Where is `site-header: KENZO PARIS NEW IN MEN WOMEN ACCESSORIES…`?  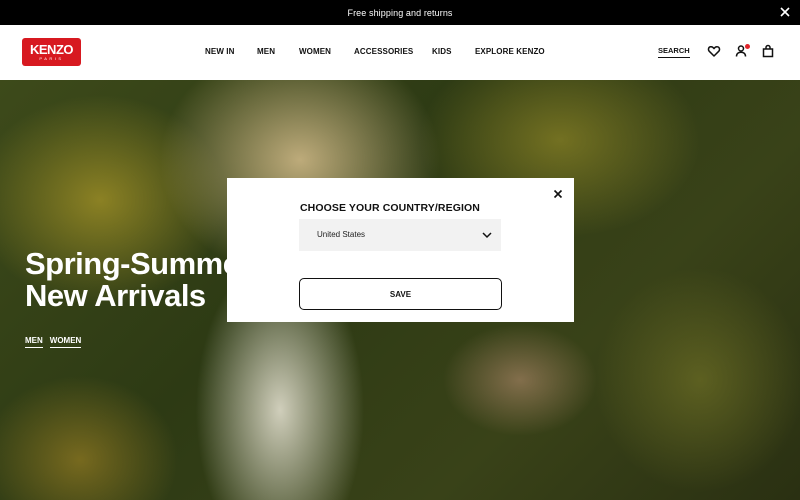
site-header: KENZO PARIS NEW IN MEN WOMEN ACCESSORIES… is located at coordinates (400, 52).